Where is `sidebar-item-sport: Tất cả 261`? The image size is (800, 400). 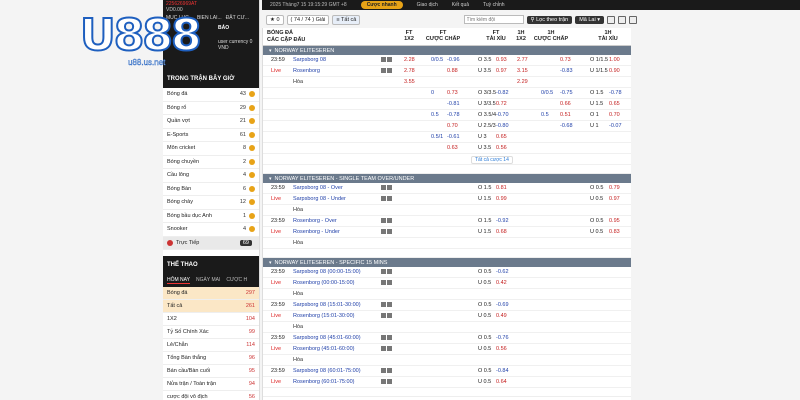 sidebar-item-sport: Tất cả 261 is located at coordinates (211, 306).